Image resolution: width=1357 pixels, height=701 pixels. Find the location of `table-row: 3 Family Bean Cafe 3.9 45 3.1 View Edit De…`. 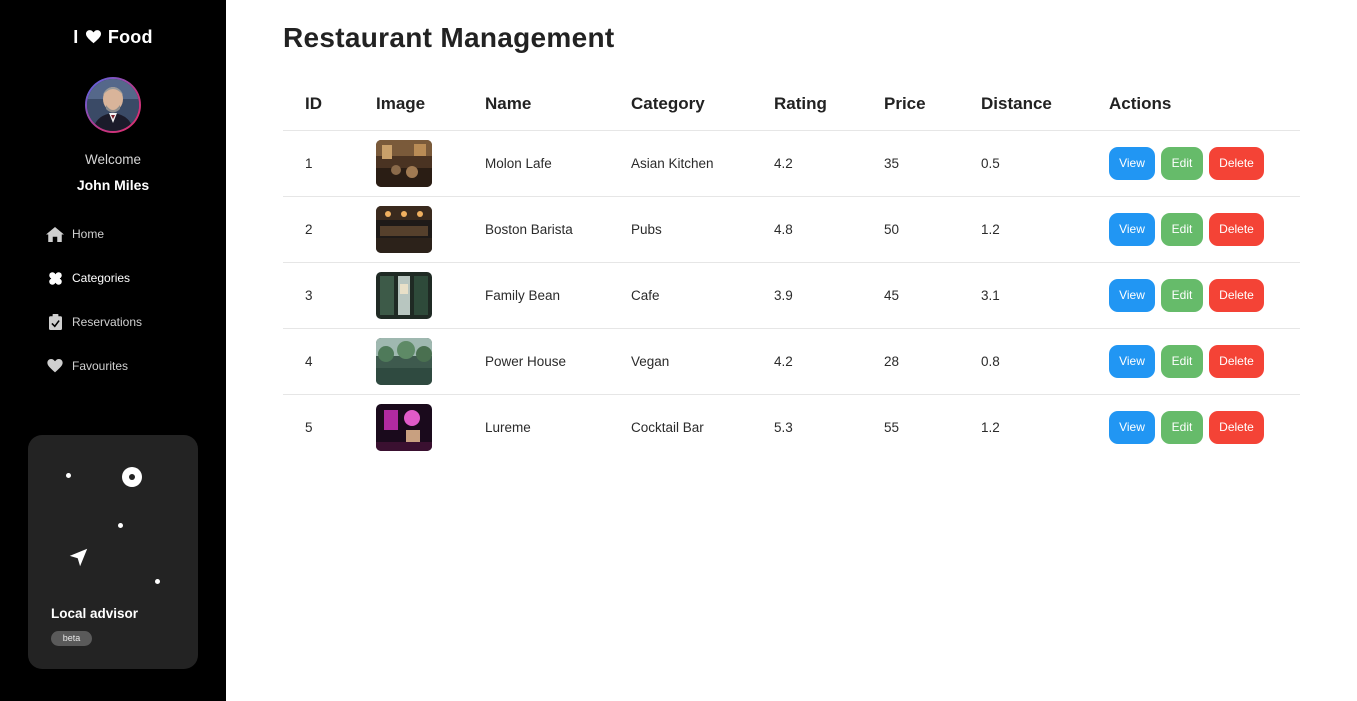

table-row: 3 Family Bean Cafe 3.9 45 3.1 View Edit De… is located at coordinates (791, 295).